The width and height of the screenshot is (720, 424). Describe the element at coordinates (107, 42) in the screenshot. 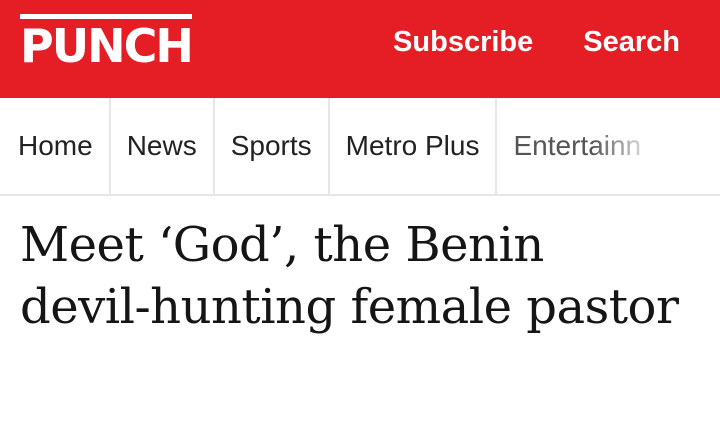

I see `punch-logo: PUNCH` at that location.